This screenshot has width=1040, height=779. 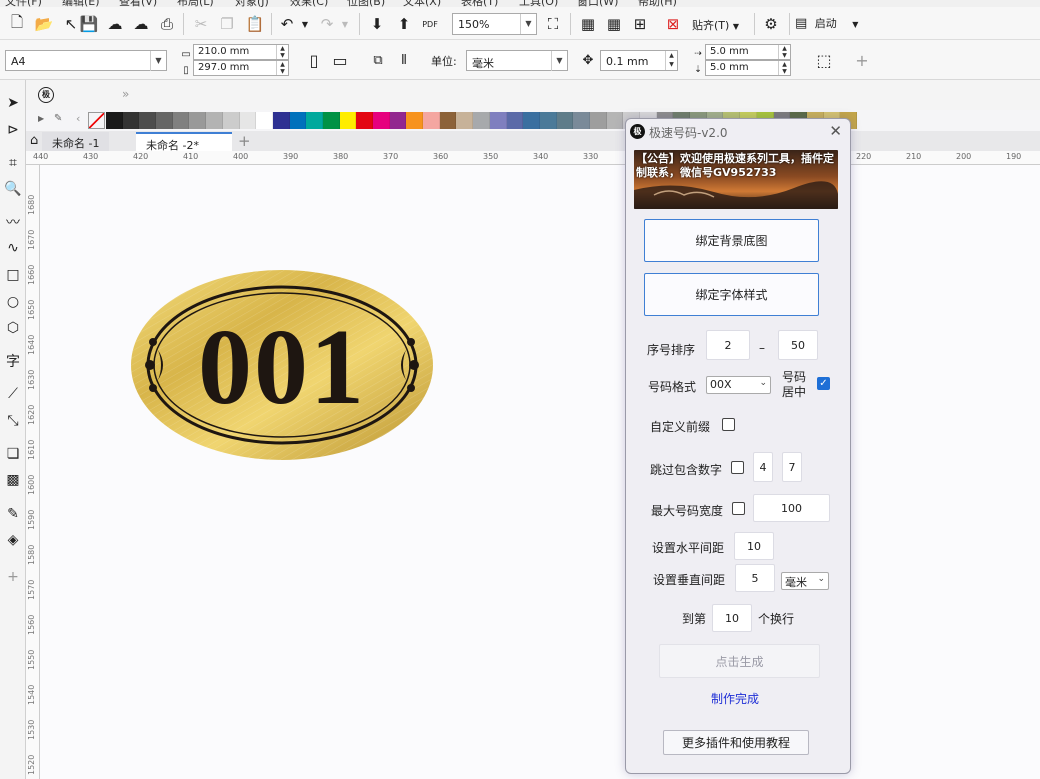 I want to click on duplicate-y-field: 5.0 mm ▲ ▼, so click(x=748, y=68).